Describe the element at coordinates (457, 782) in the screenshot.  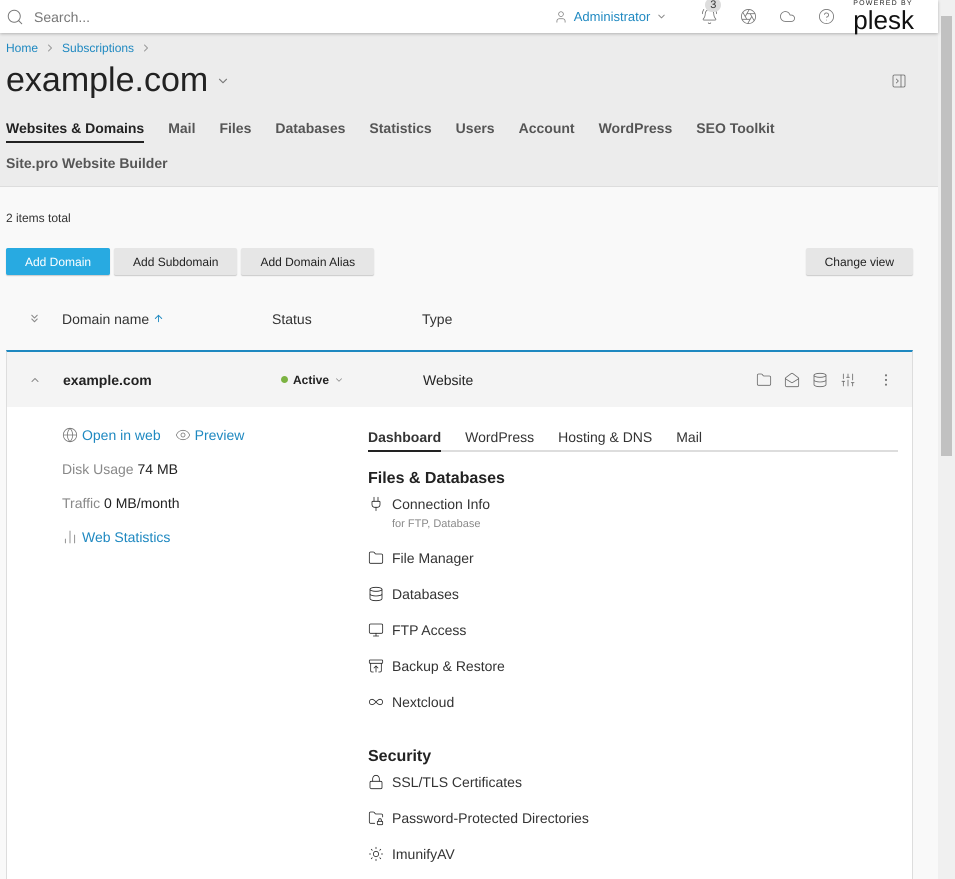
I see `tool-link: SSL/TLS Certificates` at that location.